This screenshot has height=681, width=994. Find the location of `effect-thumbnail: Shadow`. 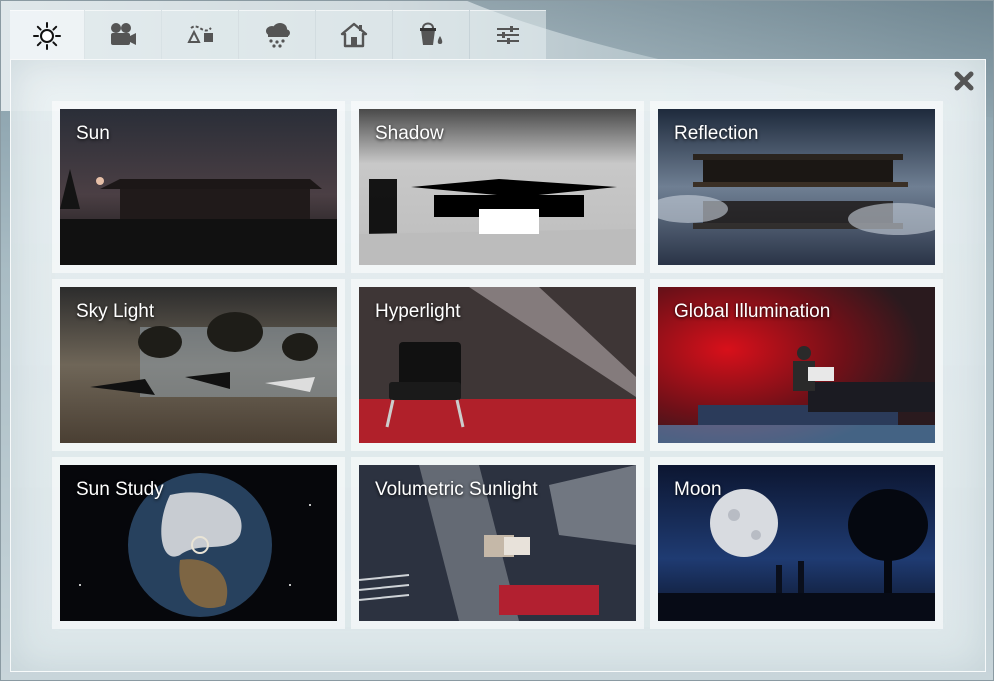

effect-thumbnail: Shadow is located at coordinates (497, 187).